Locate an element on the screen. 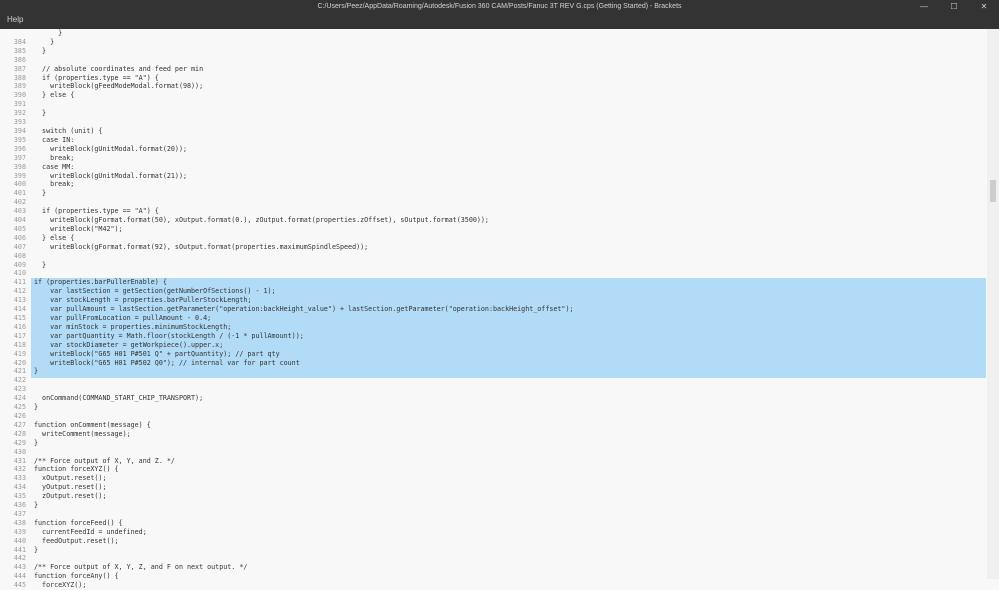 This screenshot has width=999, height=590. line-text: var pullFromLocation = pullAmount - 0.4; is located at coordinates (122, 318).